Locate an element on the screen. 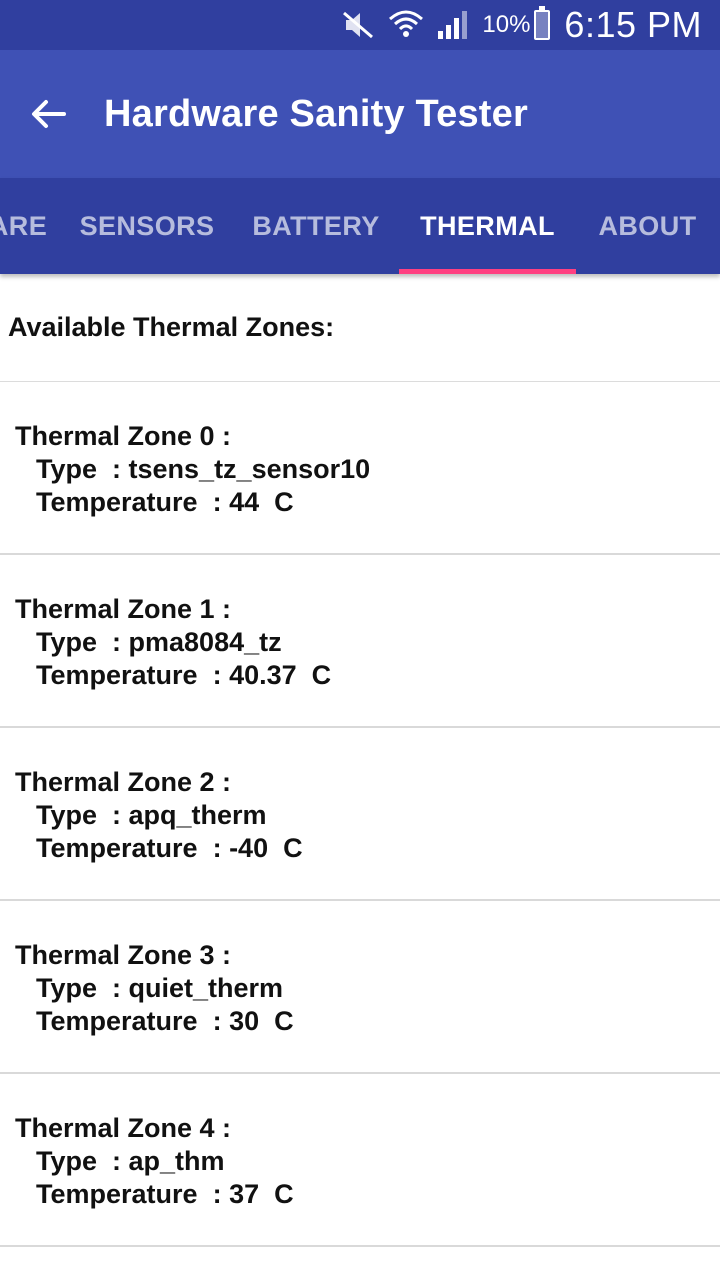  tab-bar: ARE SENSORS BATTERY THERMAL ABOUT is located at coordinates (360, 226).